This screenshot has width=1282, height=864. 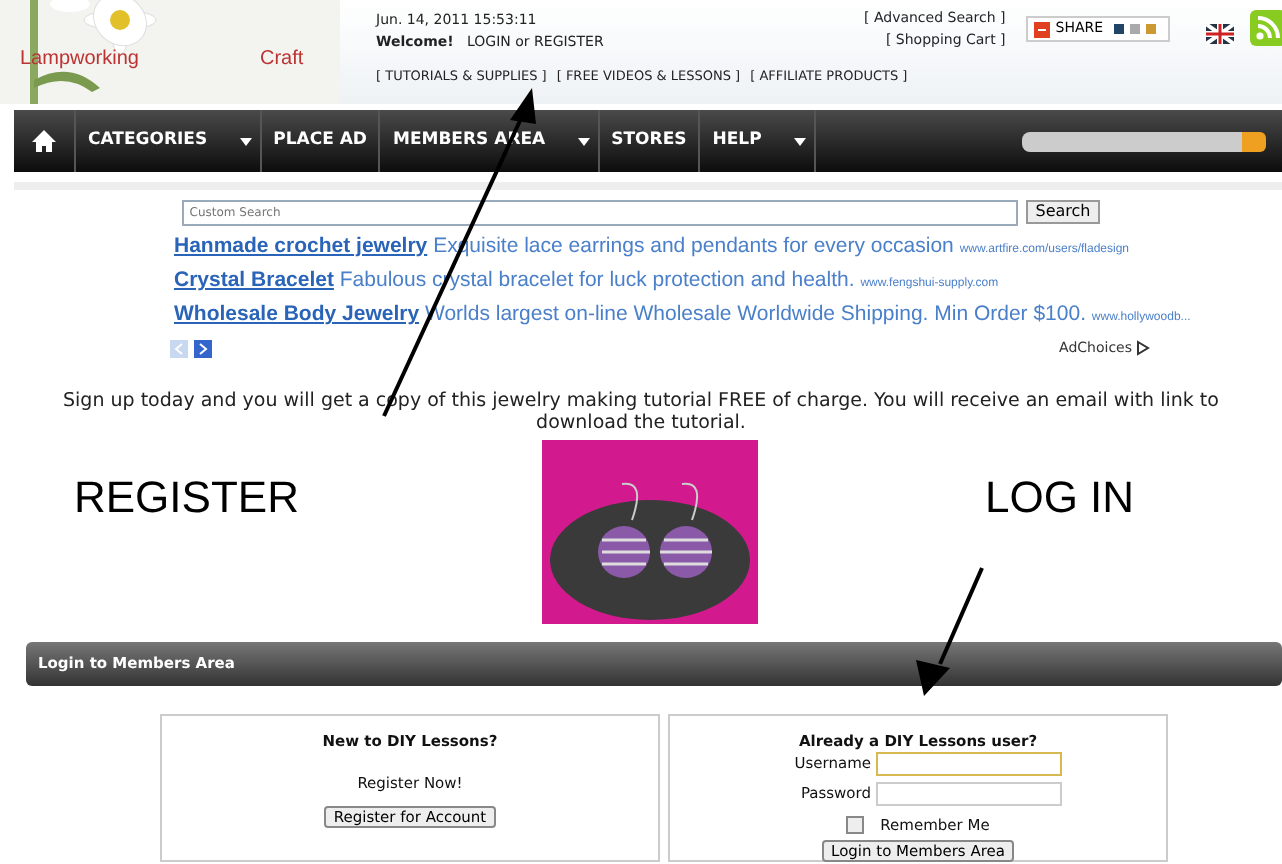 What do you see at coordinates (1219, 34) in the screenshot?
I see `flag-icon` at bounding box center [1219, 34].